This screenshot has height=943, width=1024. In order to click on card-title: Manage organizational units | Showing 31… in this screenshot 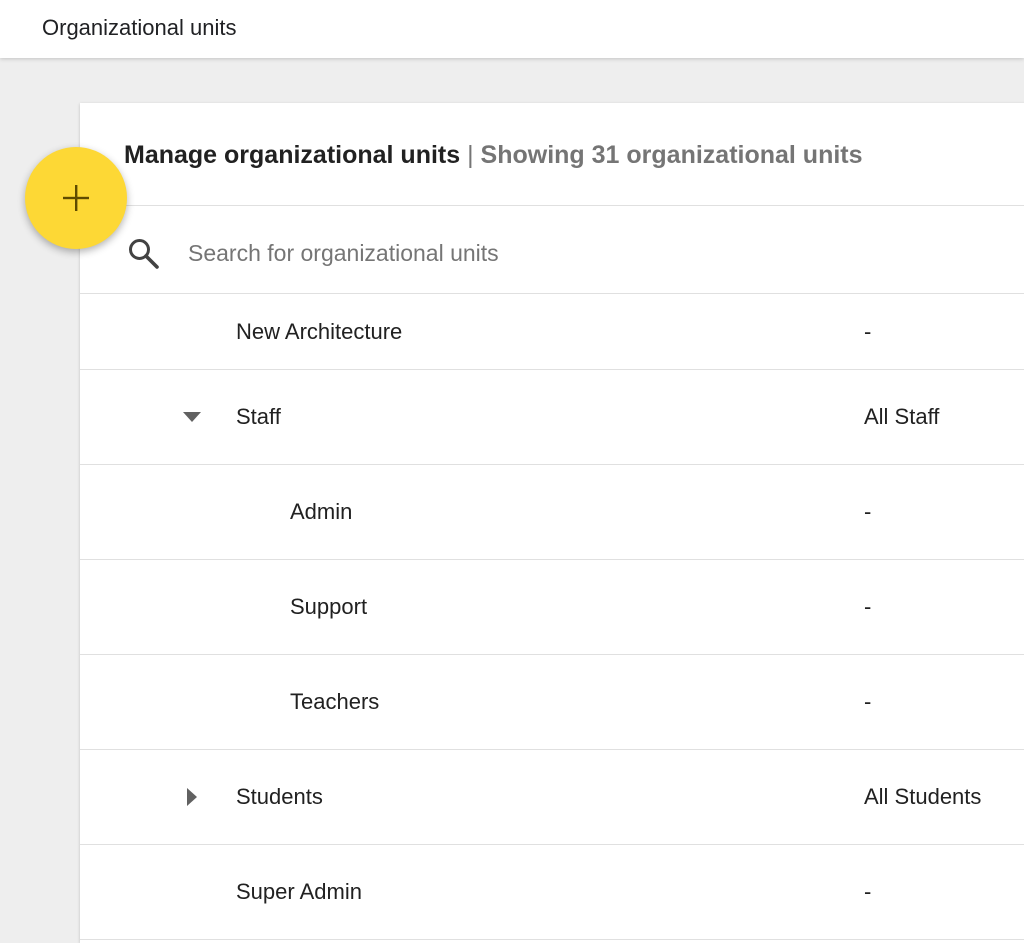, I will do `click(493, 155)`.